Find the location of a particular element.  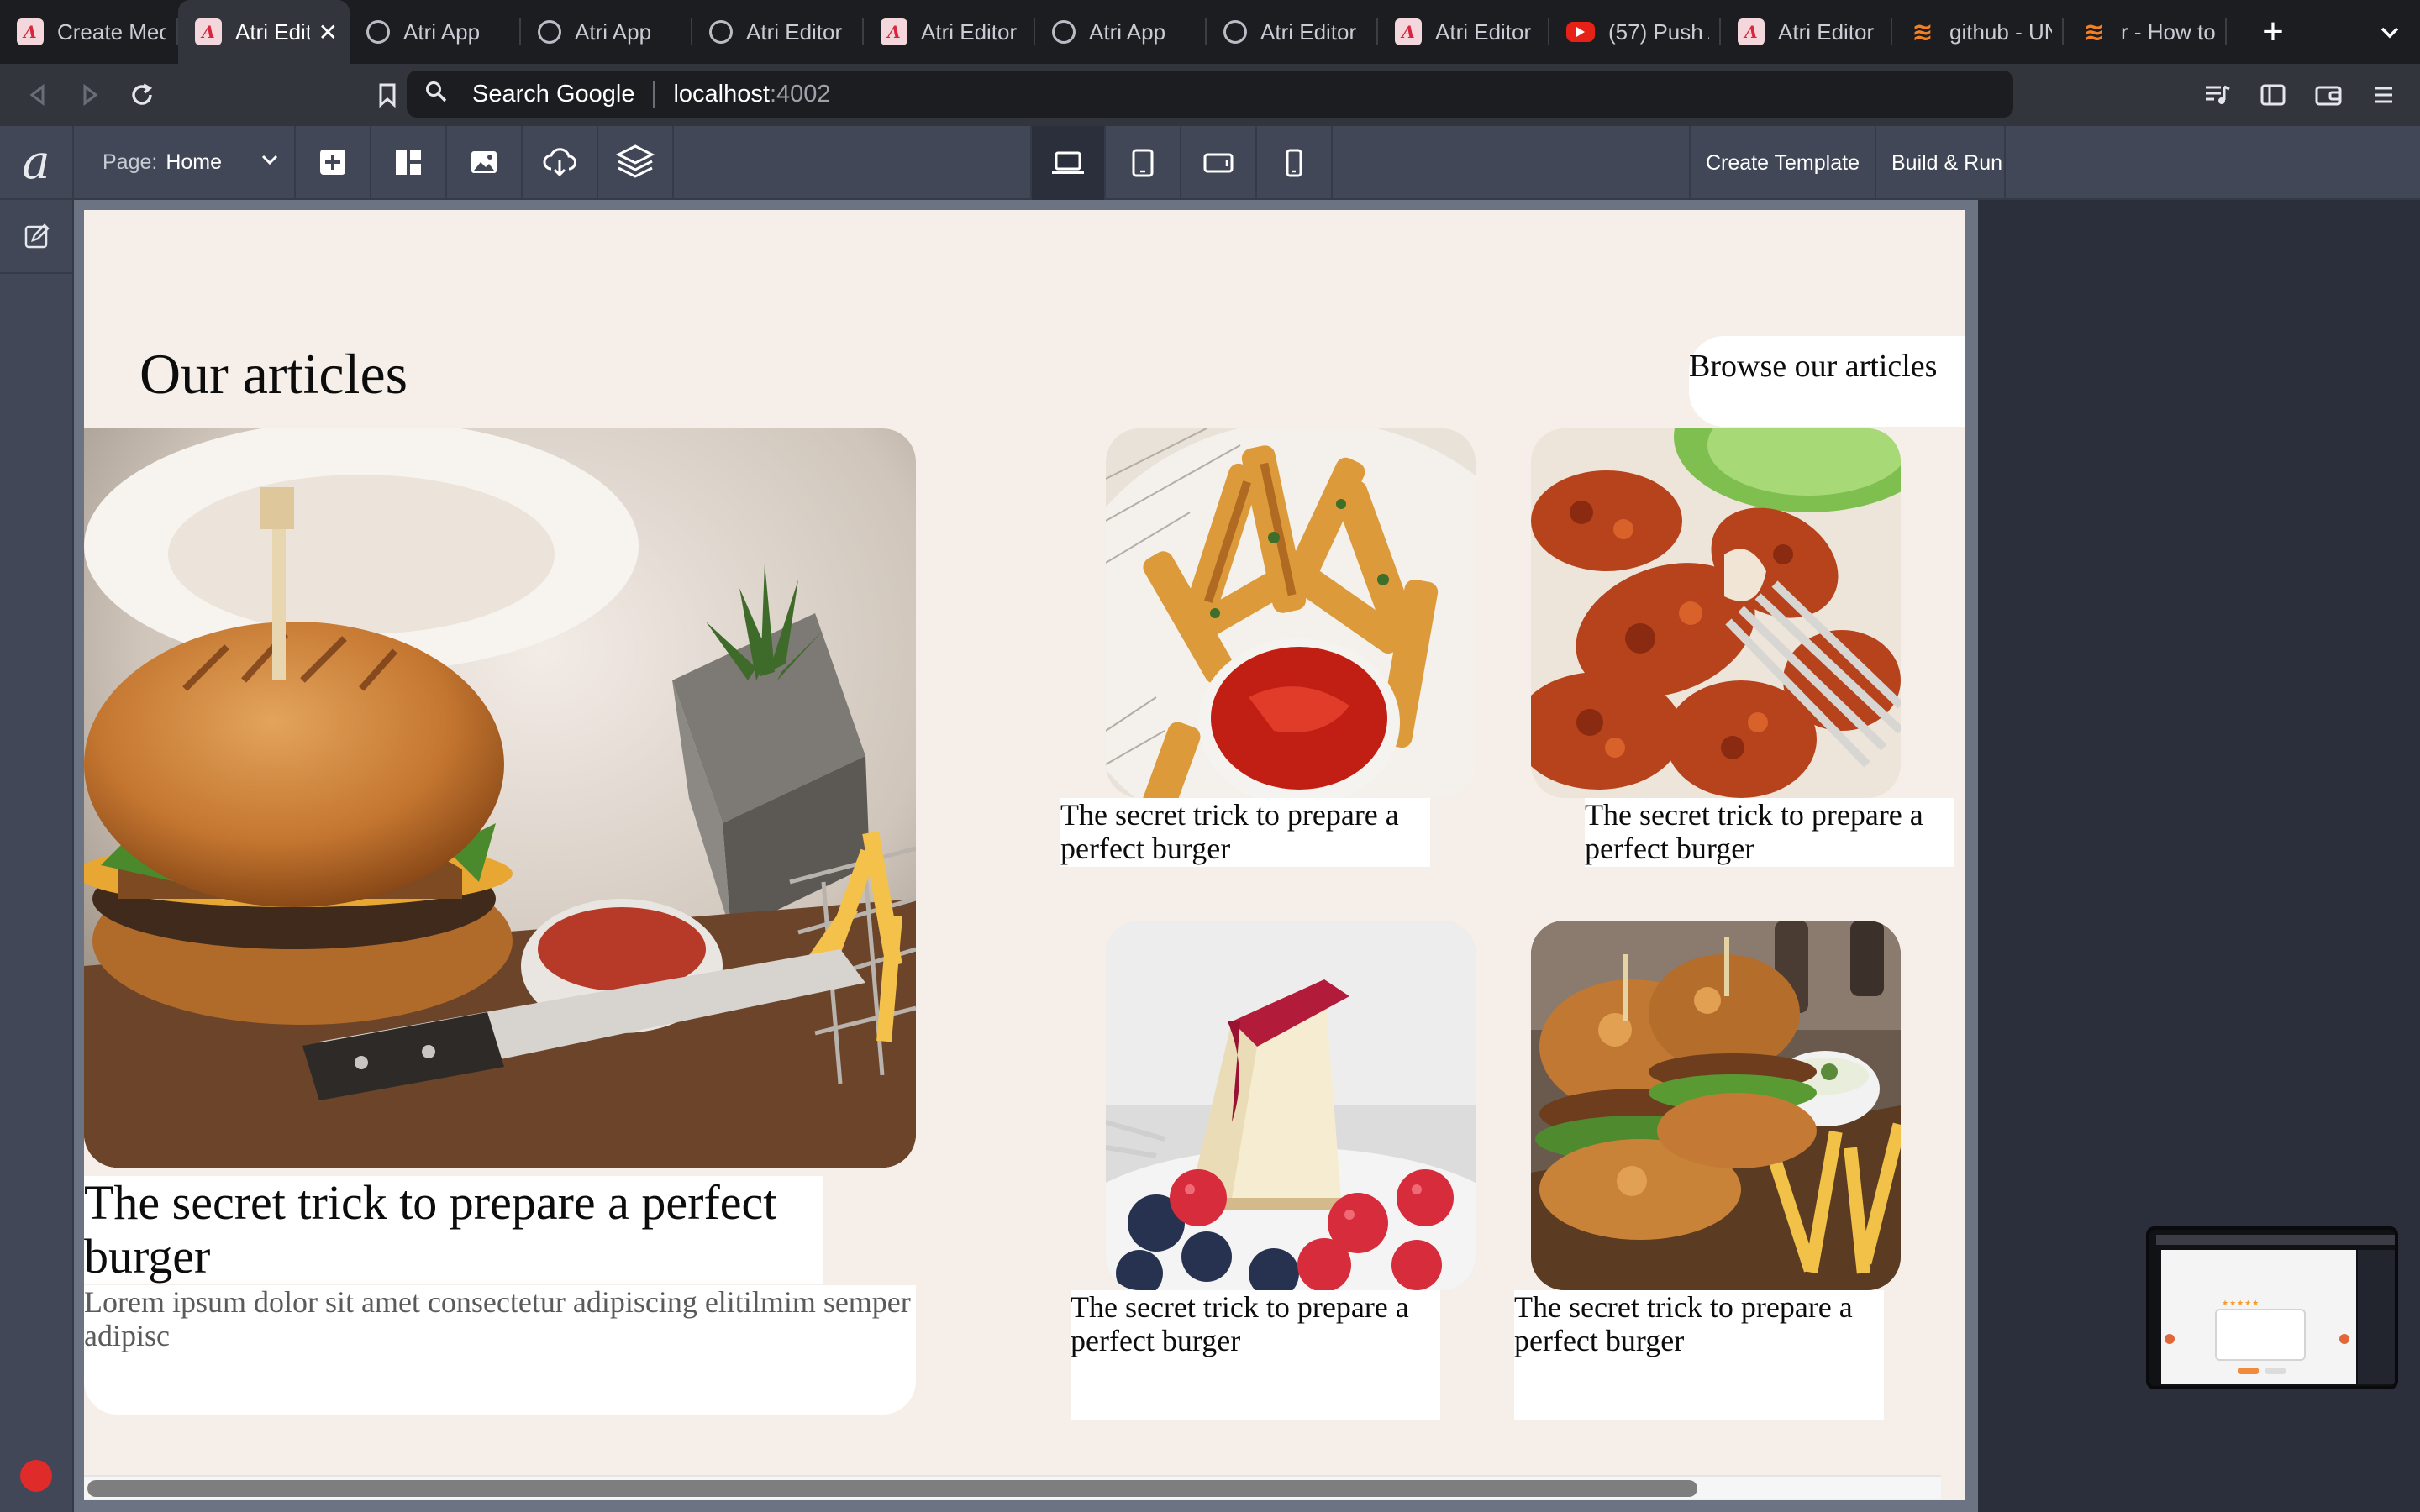

horizontal-scrollbar is located at coordinates (1013, 1487).